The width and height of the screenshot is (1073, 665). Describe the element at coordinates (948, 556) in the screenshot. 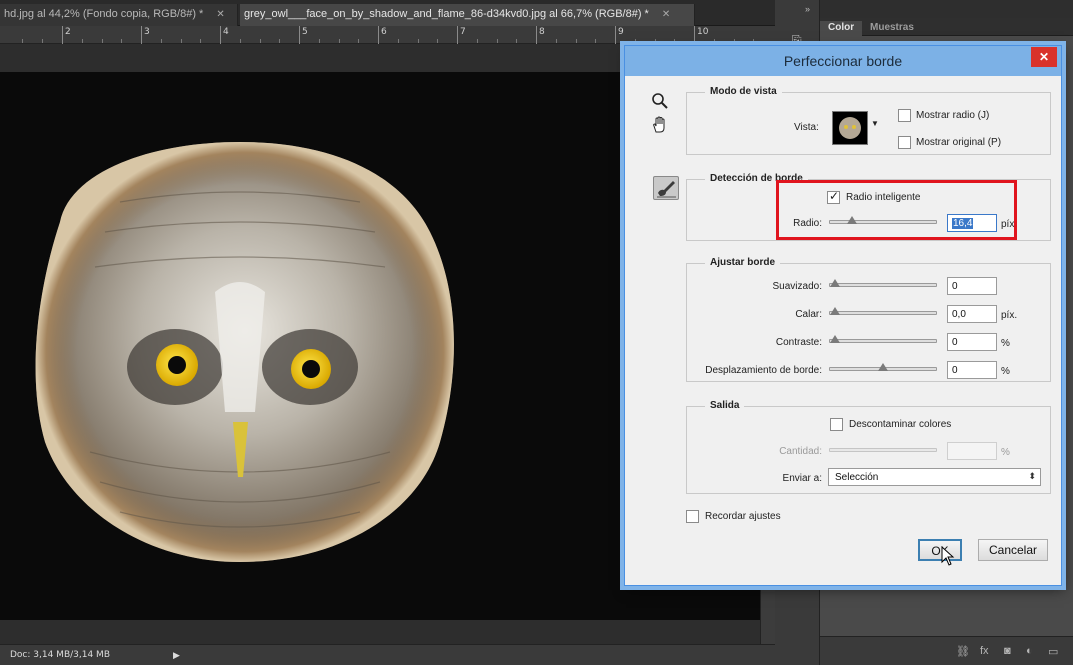

I see `mouse-cursor-icon` at that location.